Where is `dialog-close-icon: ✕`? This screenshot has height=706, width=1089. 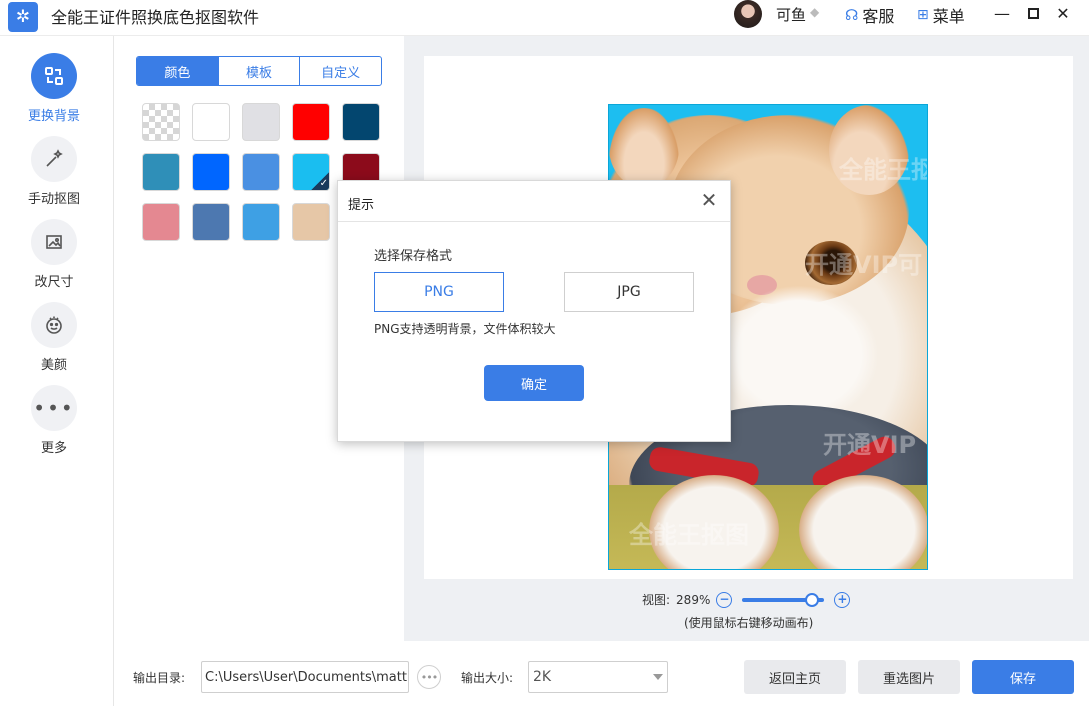
dialog-close-icon: ✕ is located at coordinates (709, 200).